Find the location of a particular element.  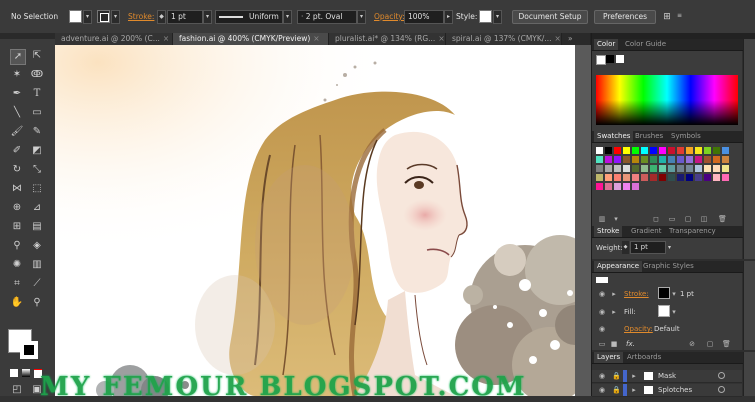

brush-dropdown: ▾ is located at coordinates (361, 17).